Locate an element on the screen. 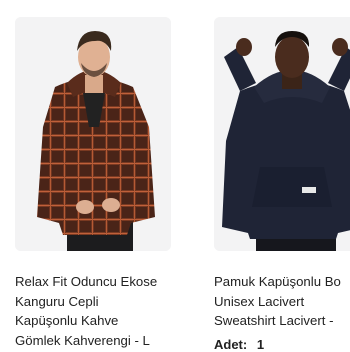  product-title-line: Gömlek Kahverengi - L is located at coordinates (82, 340).